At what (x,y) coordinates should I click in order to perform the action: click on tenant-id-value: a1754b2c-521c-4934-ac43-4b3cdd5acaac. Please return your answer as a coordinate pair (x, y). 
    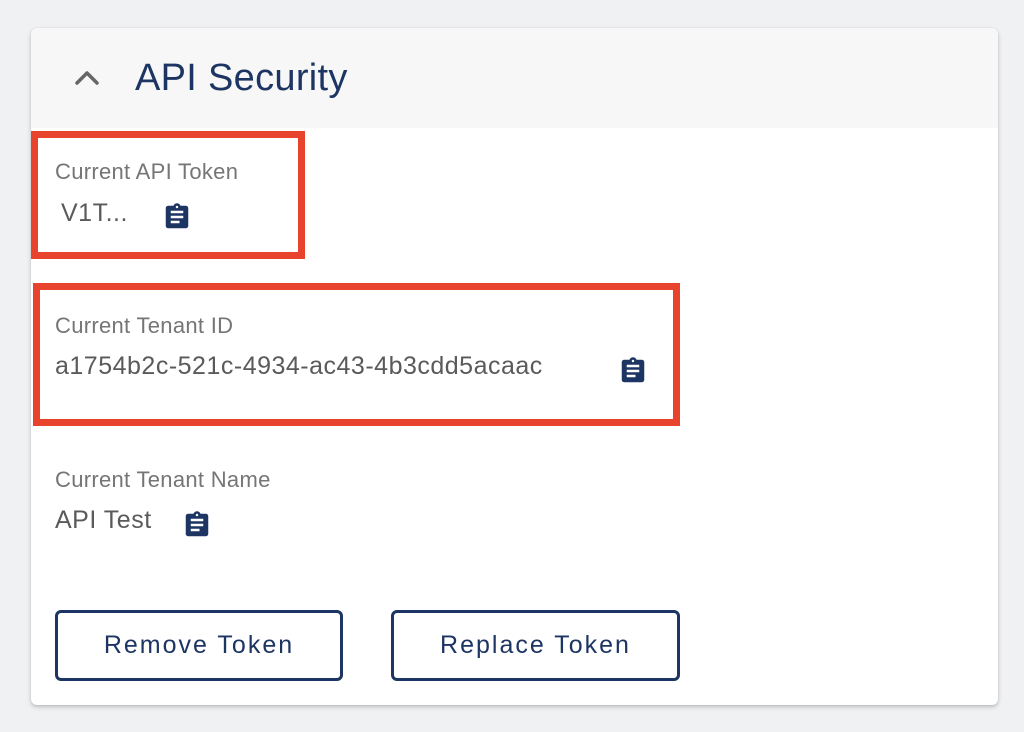
    Looking at the image, I should click on (299, 366).